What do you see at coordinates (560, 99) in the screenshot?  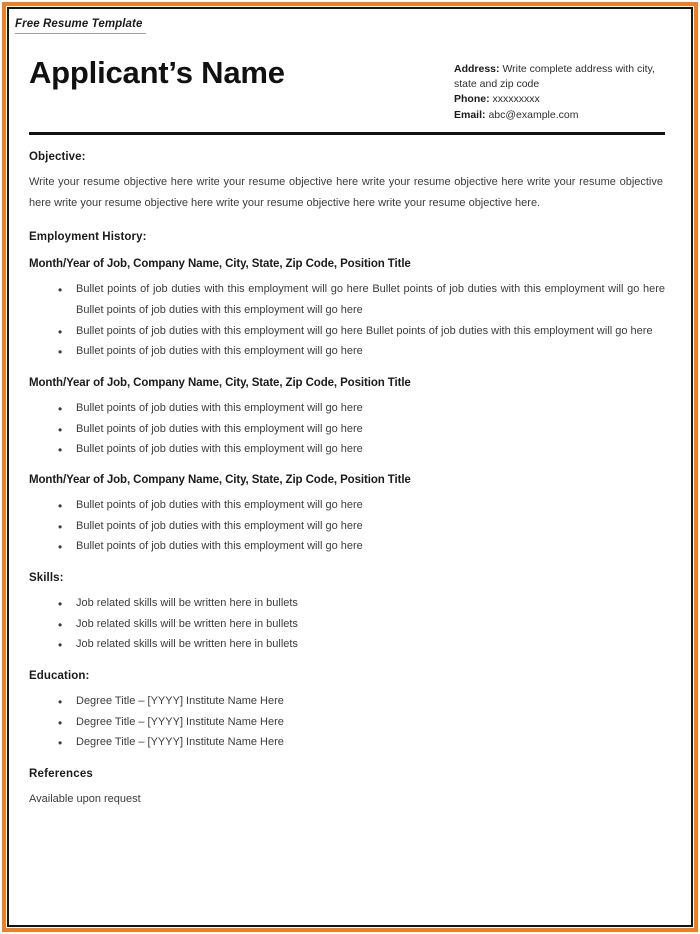 I see `contact-phone-line: Phone: xxxxxxxxx` at bounding box center [560, 99].